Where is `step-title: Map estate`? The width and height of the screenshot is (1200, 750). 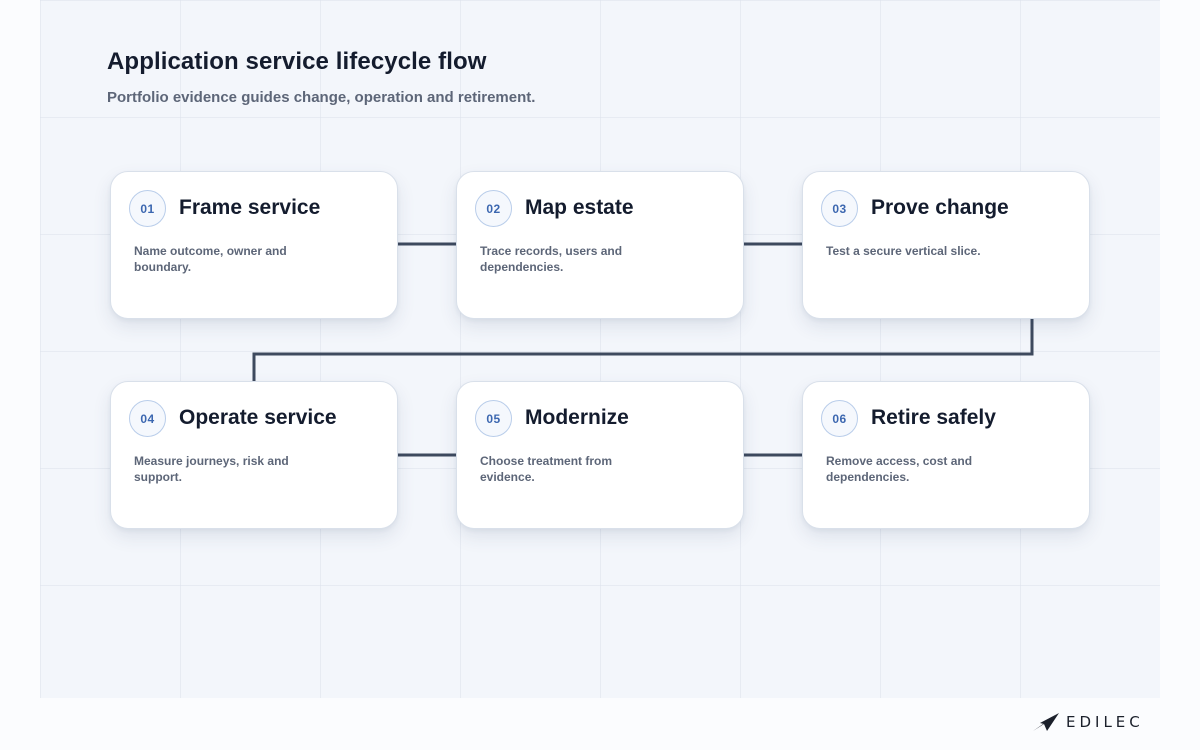
step-title: Map estate is located at coordinates (579, 207).